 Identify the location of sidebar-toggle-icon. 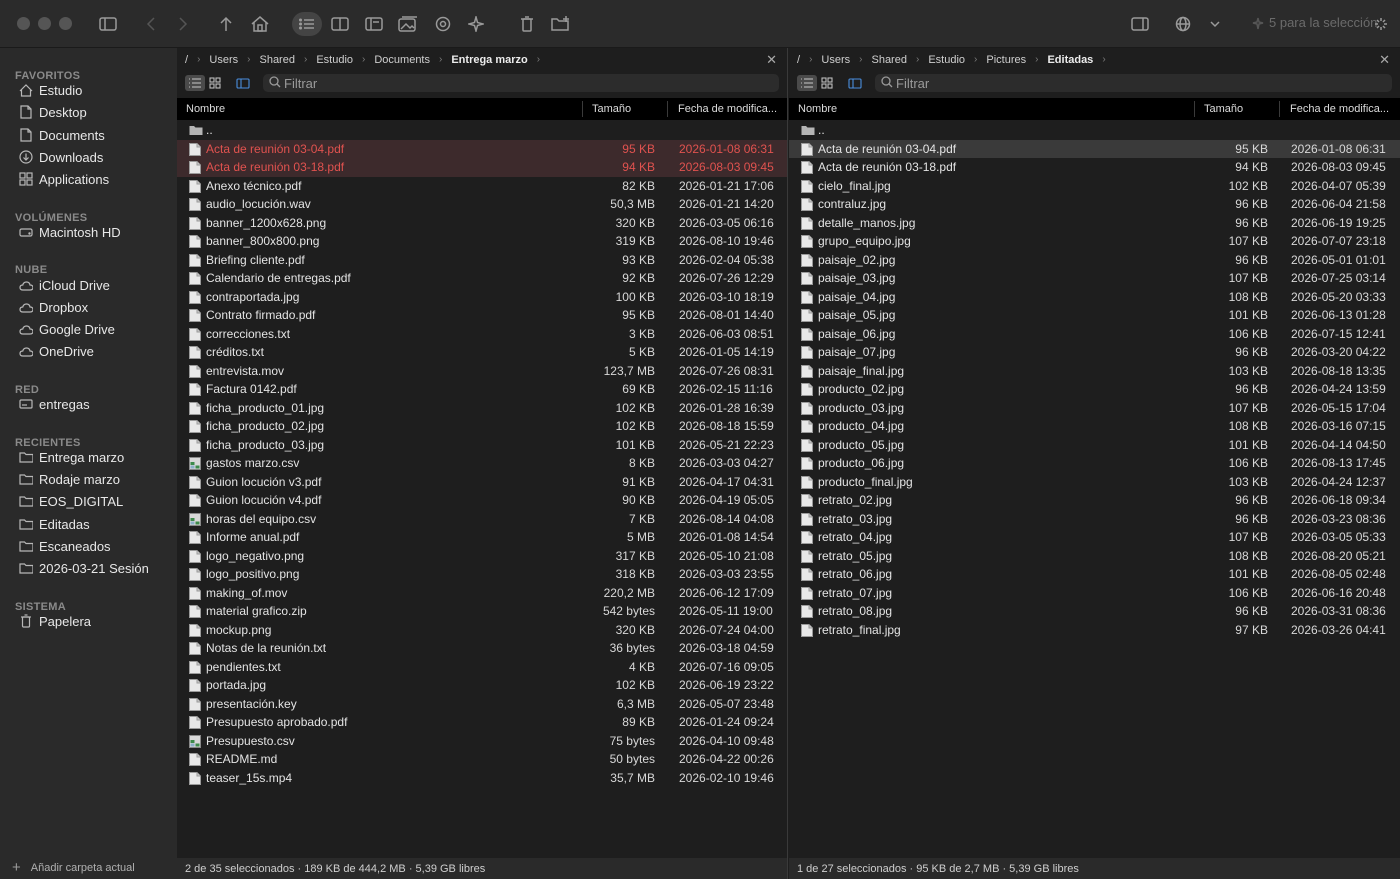
(108, 24).